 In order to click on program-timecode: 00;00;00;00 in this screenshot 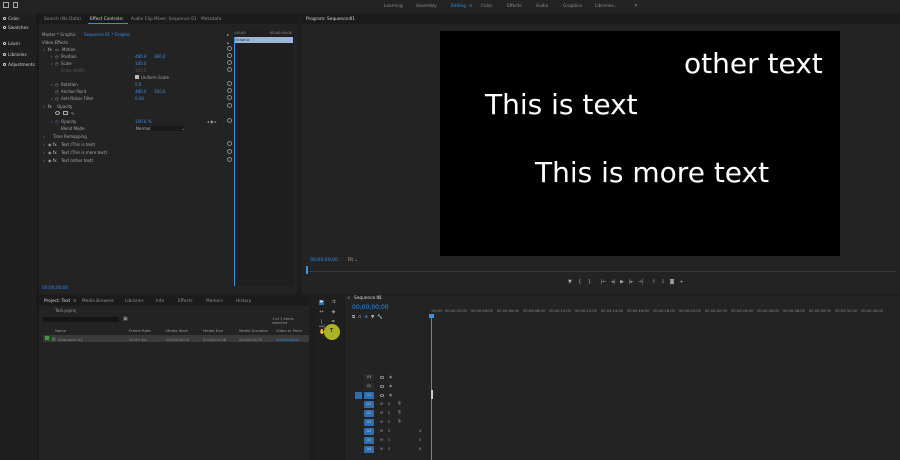, I will do `click(324, 260)`.